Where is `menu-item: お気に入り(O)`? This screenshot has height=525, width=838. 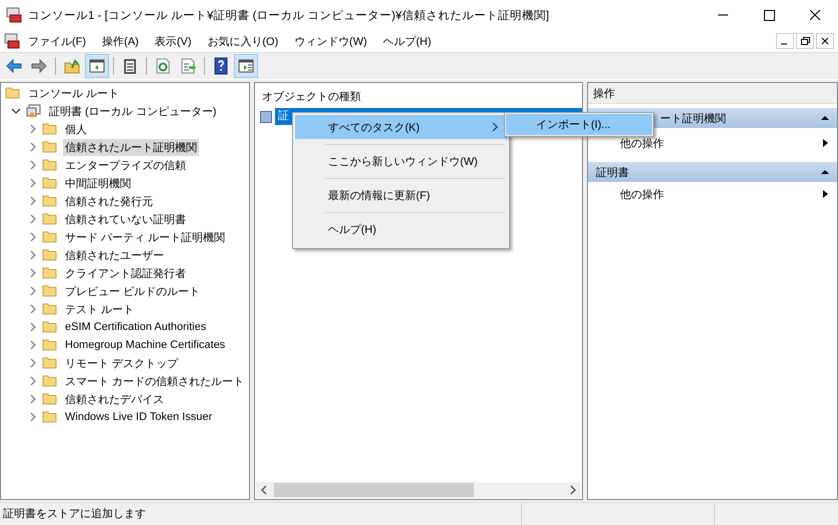 menu-item: お気に入り(O) is located at coordinates (242, 41).